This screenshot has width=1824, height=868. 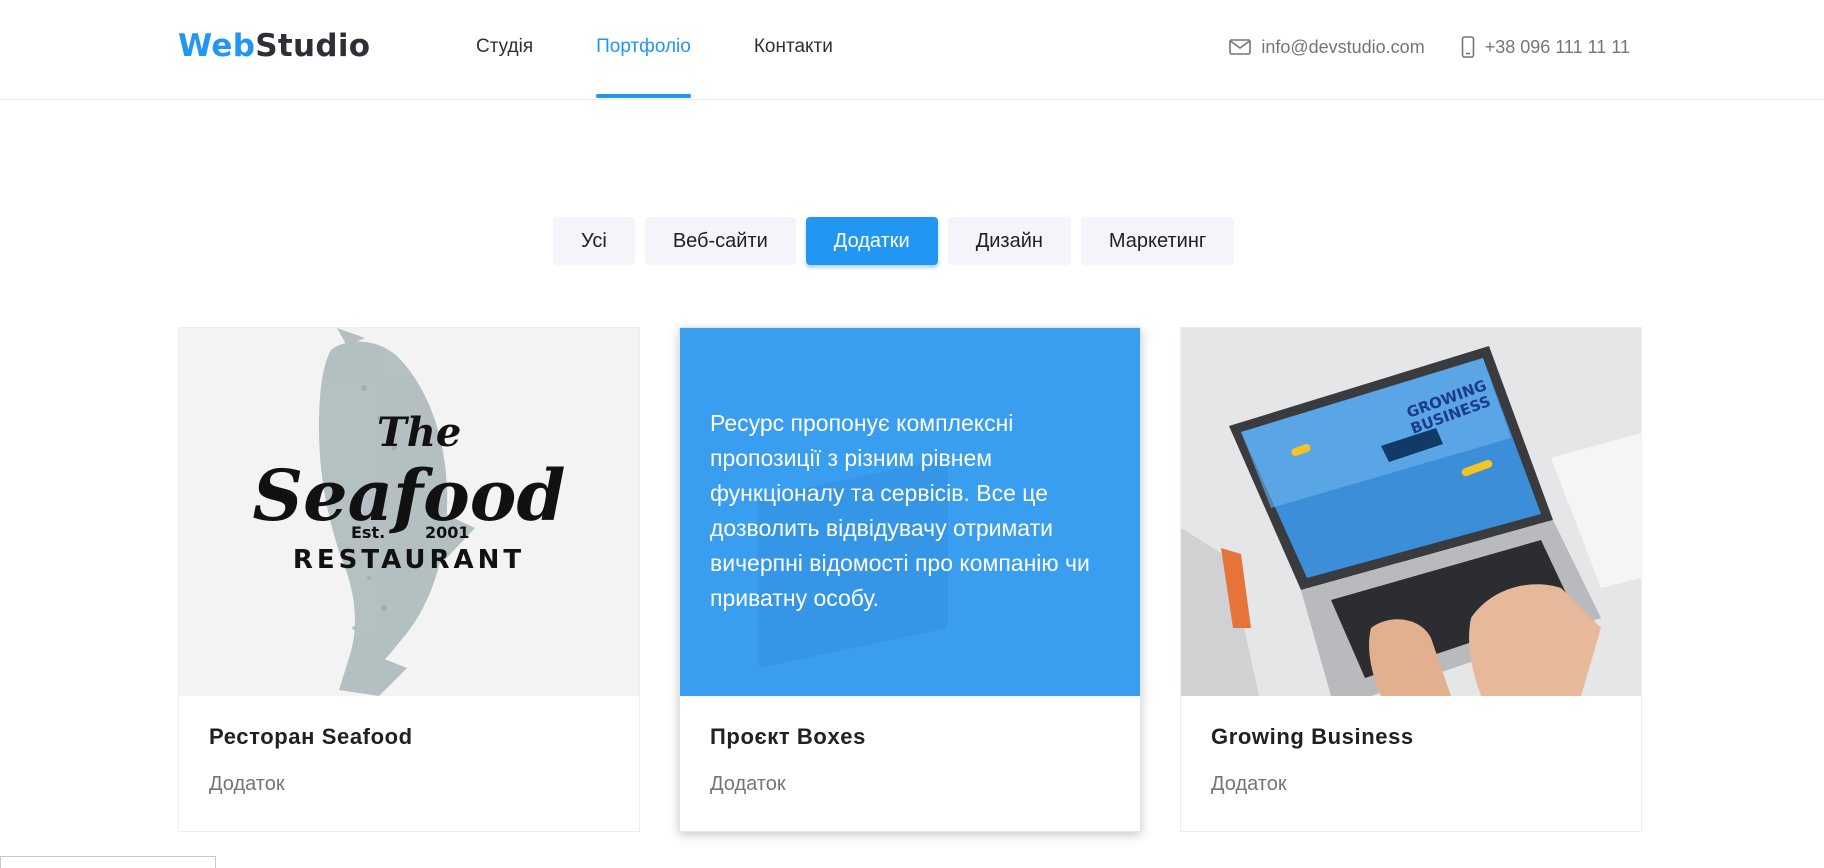 I want to click on logo-text-sub: RESTAURANT, so click(x=409, y=560).